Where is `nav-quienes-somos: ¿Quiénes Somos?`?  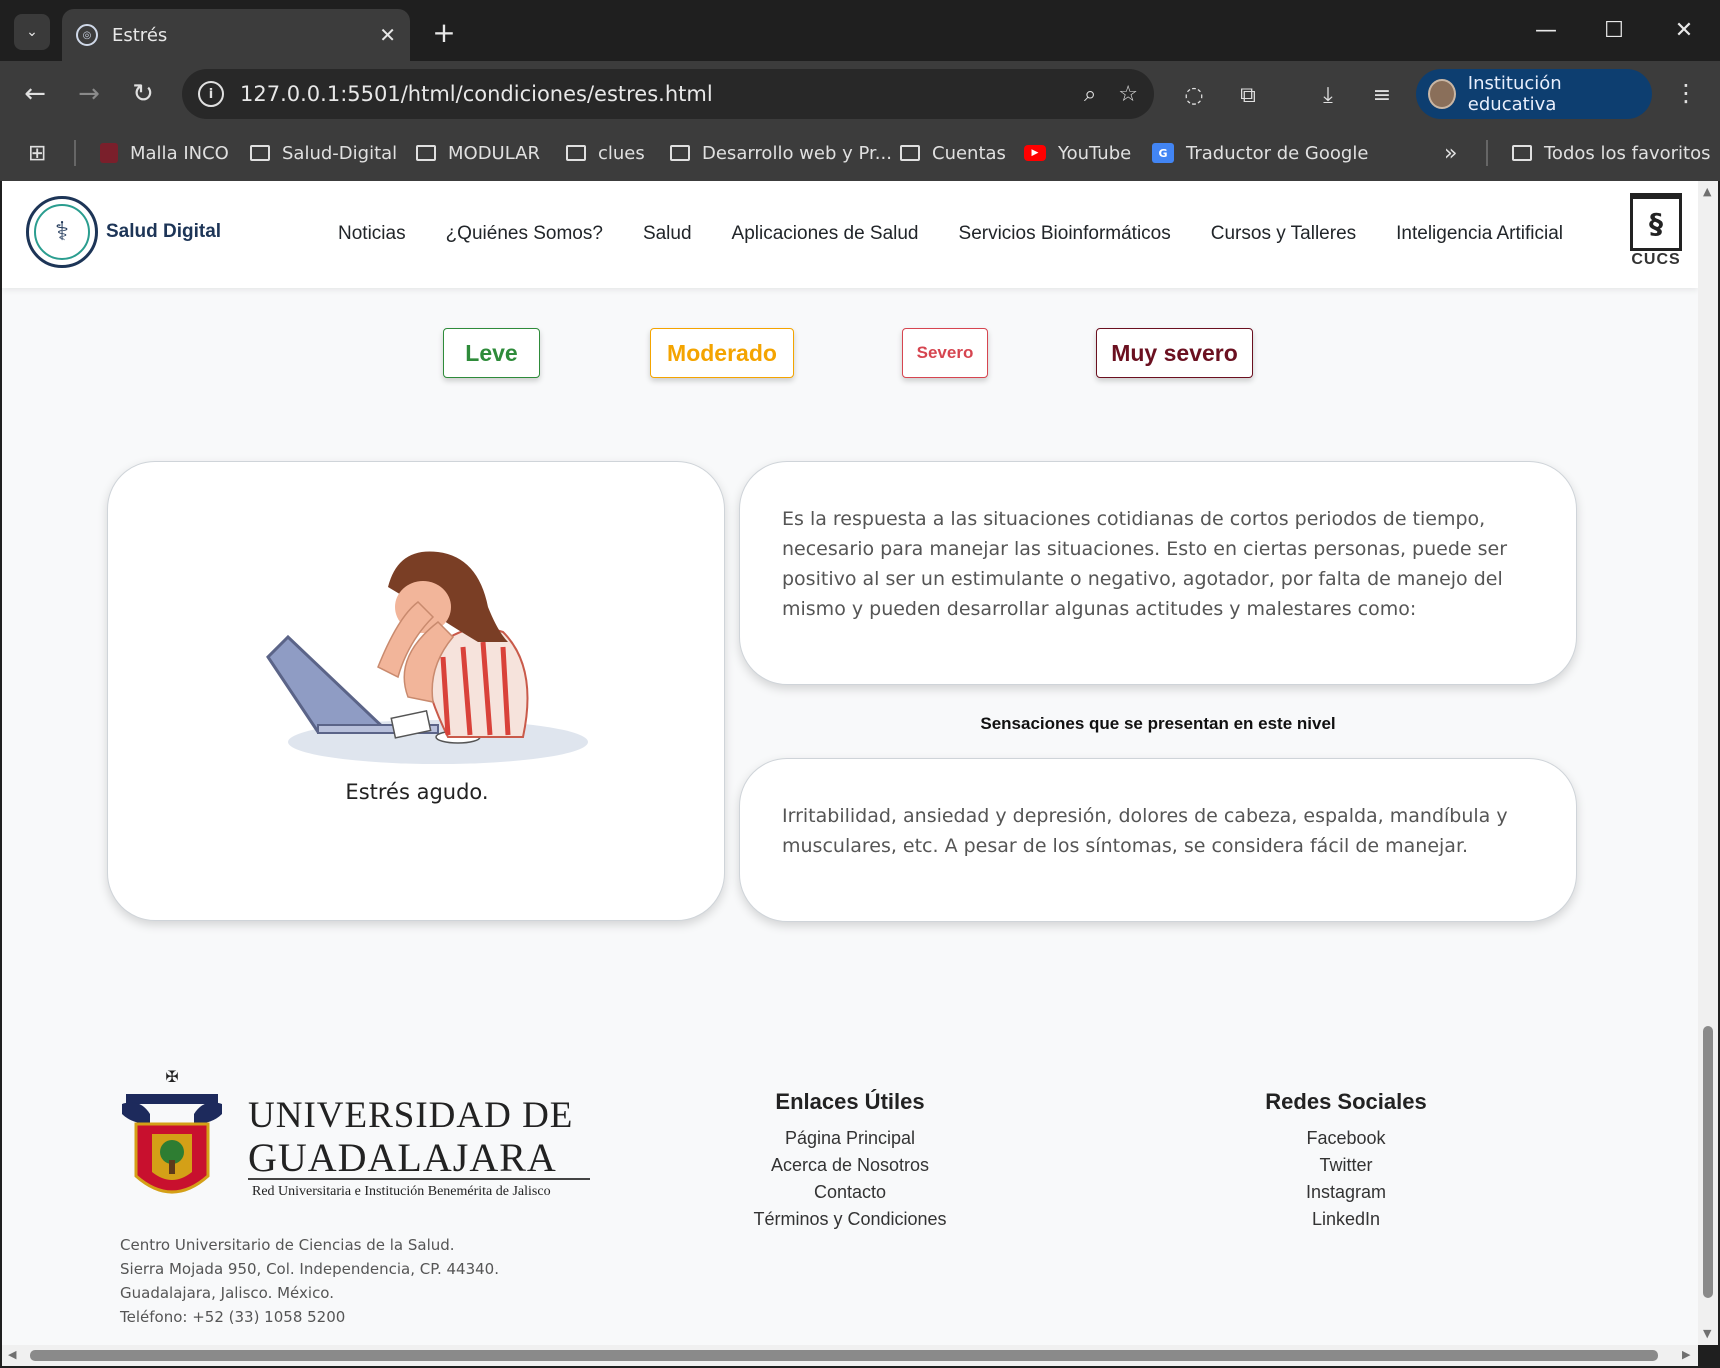
nav-quienes-somos: ¿Quiénes Somos? is located at coordinates (524, 234).